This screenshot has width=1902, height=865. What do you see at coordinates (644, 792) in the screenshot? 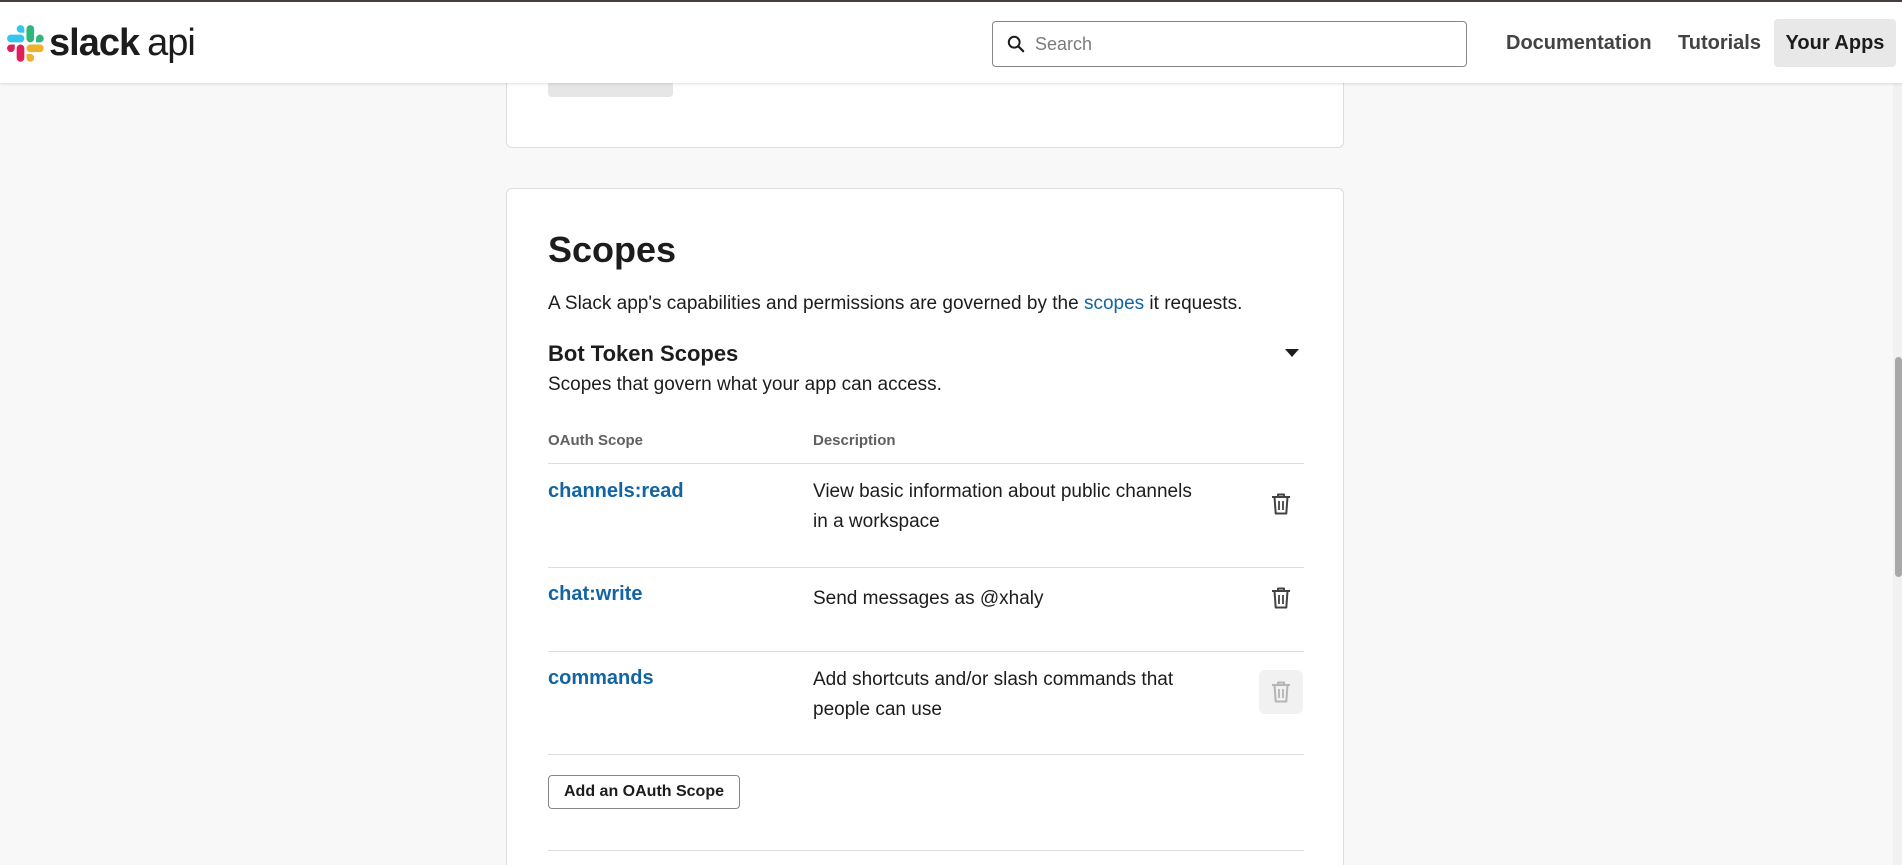
I see `add-oauth-scope-button: Add an OAuth Scope` at bounding box center [644, 792].